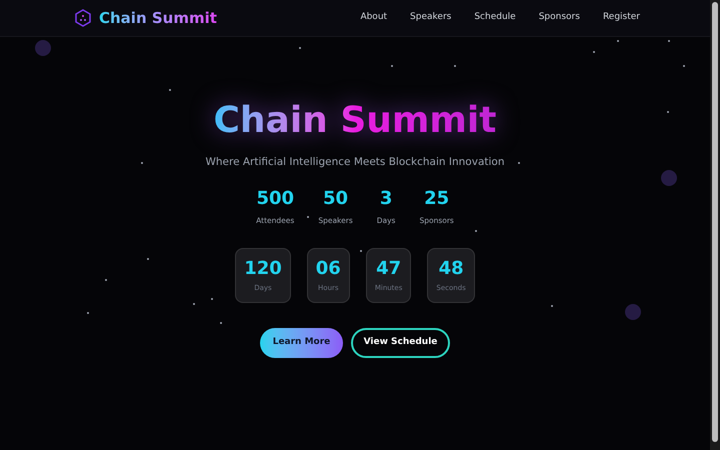 The height and width of the screenshot is (450, 720). Describe the element at coordinates (275, 199) in the screenshot. I see `stat-value: 500` at that location.